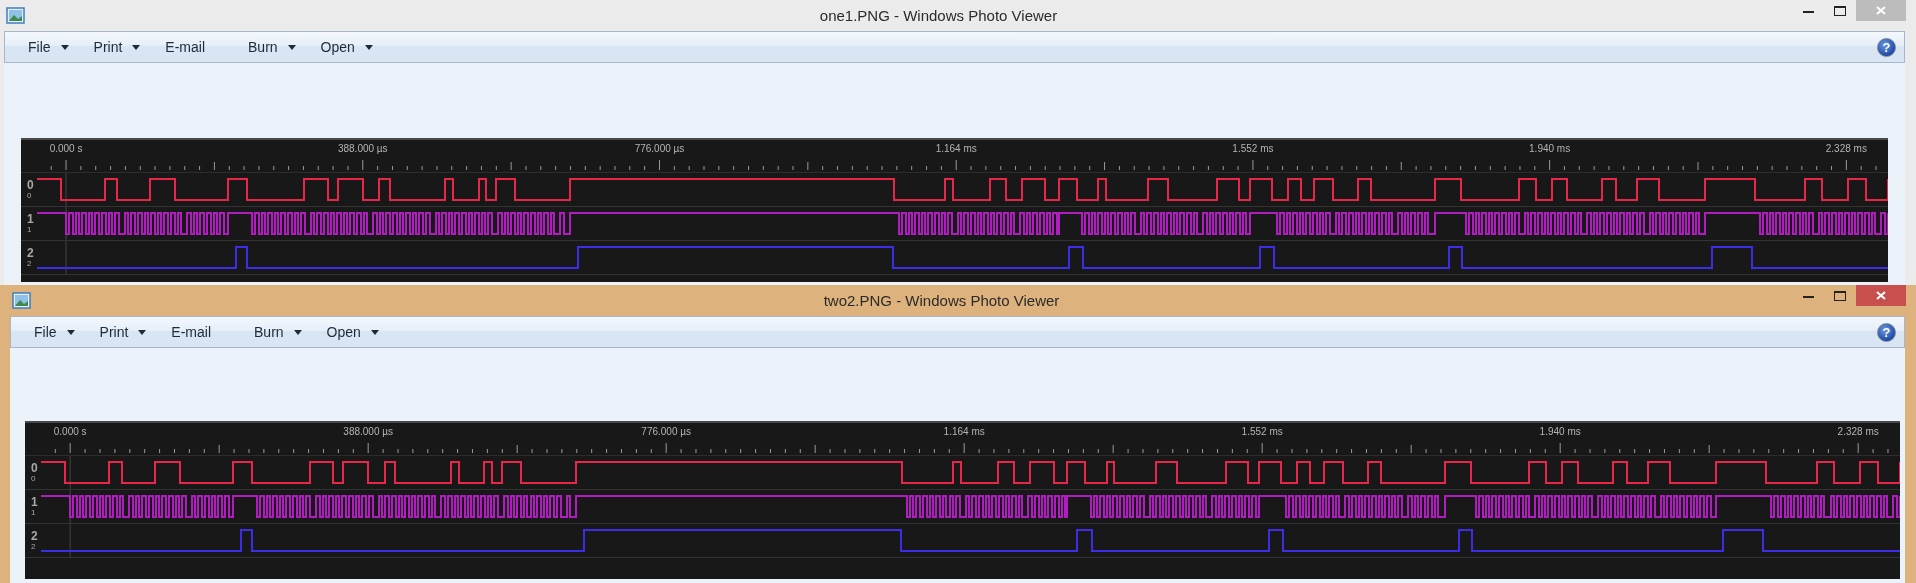 The height and width of the screenshot is (583, 1916). Describe the element at coordinates (941, 300) in the screenshot. I see `window-title: two2.PNG - Windows Photo Viewer` at that location.